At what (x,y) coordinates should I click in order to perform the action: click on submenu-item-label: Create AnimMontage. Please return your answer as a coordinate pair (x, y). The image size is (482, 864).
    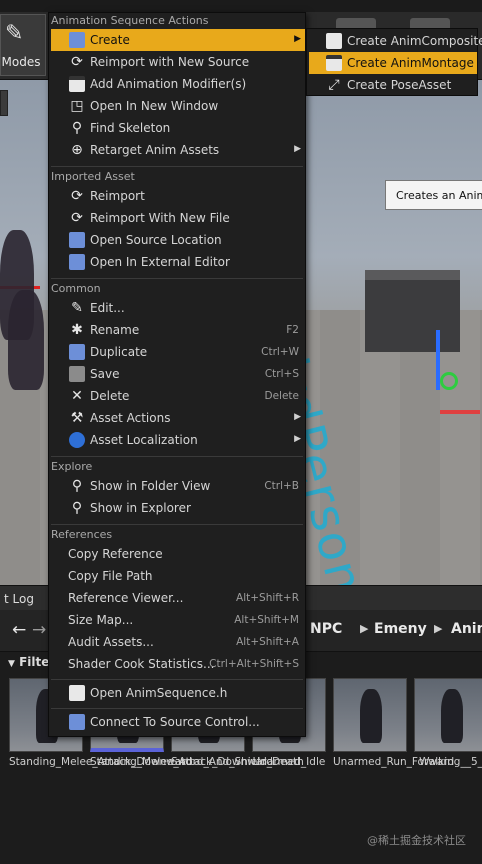
    Looking at the image, I should click on (410, 63).